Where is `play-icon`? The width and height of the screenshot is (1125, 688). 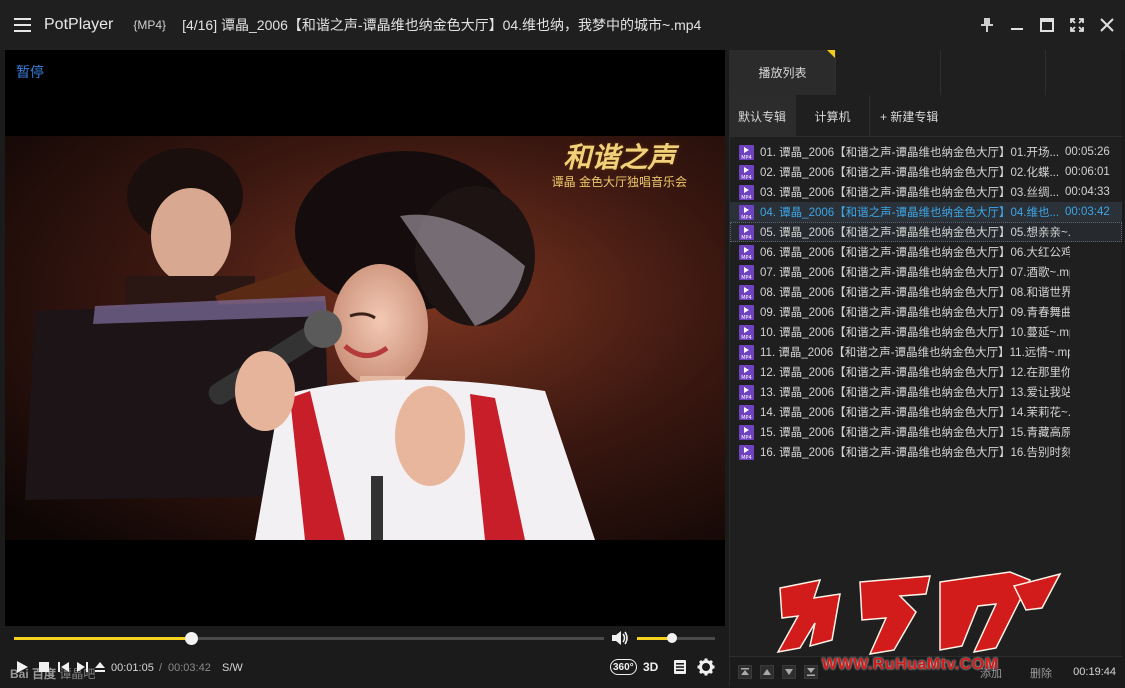 play-icon is located at coordinates (22, 667).